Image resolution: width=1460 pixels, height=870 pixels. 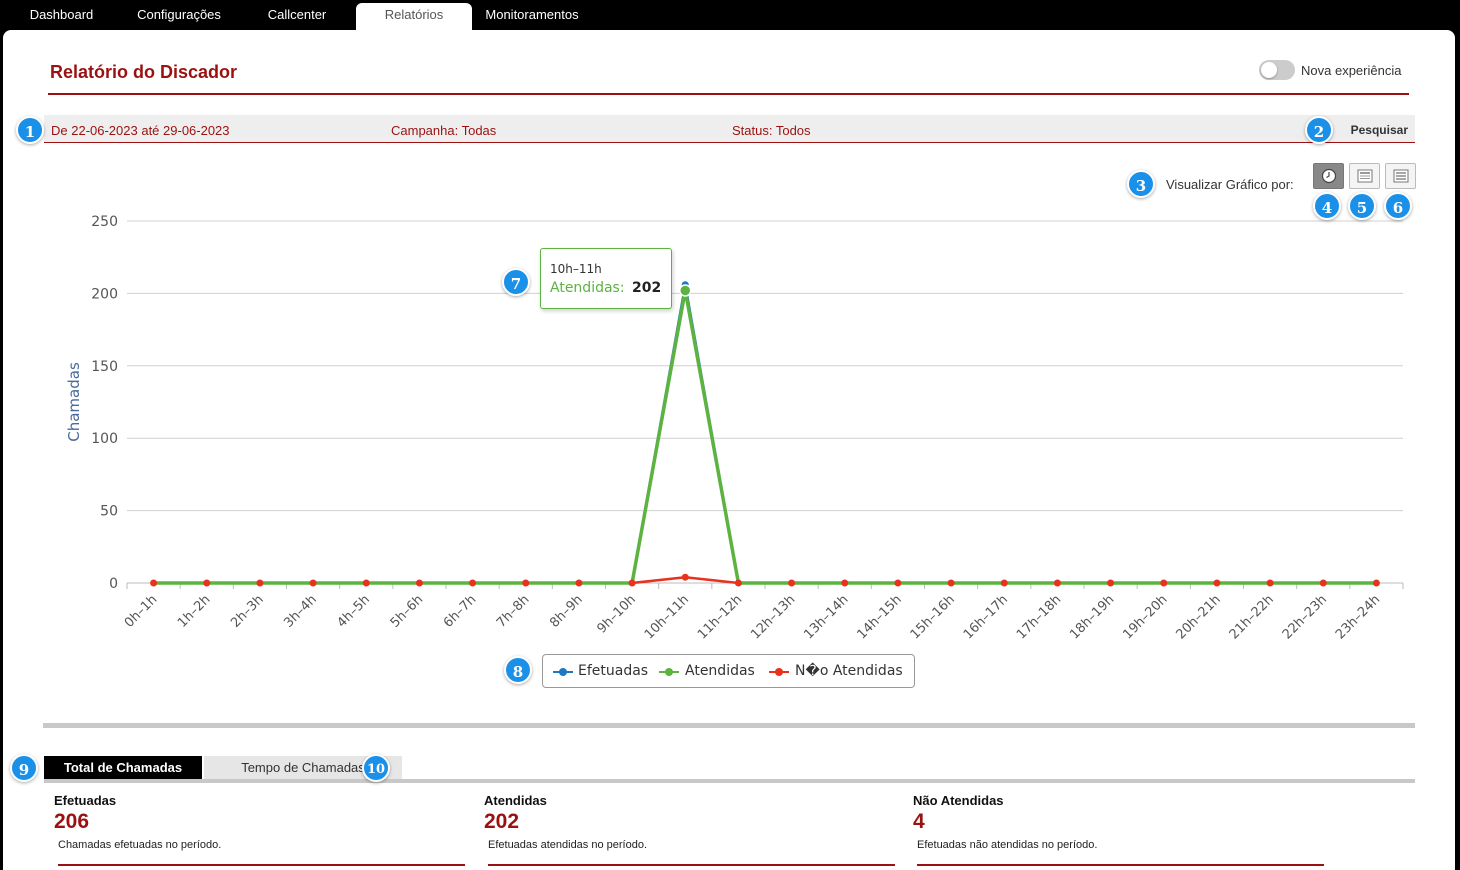 I want to click on x-tick-label: 19h–20h, so click(x=1145, y=617).